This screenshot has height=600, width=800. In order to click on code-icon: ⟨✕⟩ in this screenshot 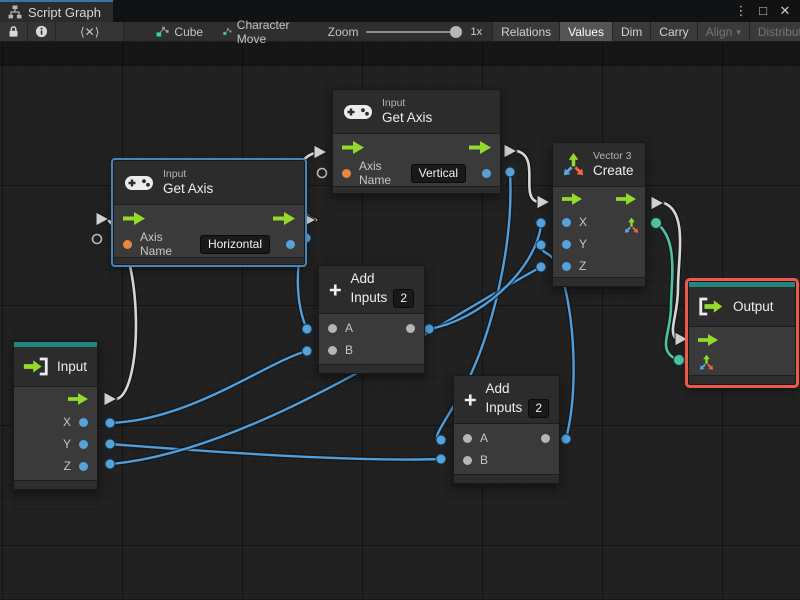, I will do `click(89, 32)`.